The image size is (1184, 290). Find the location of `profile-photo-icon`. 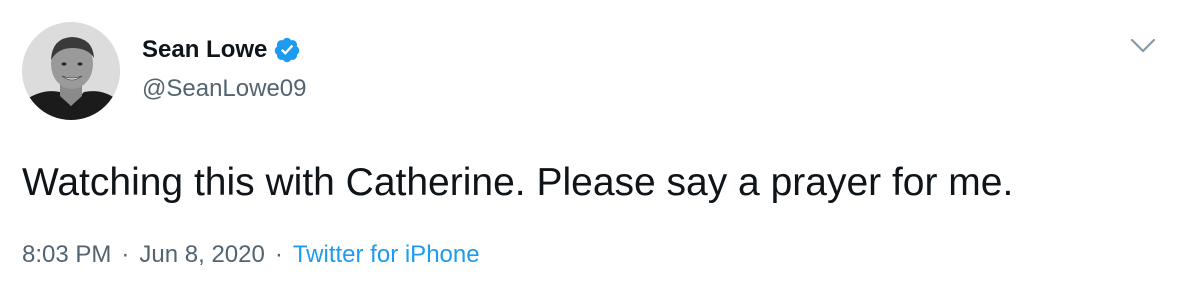

profile-photo-icon is located at coordinates (71, 71).